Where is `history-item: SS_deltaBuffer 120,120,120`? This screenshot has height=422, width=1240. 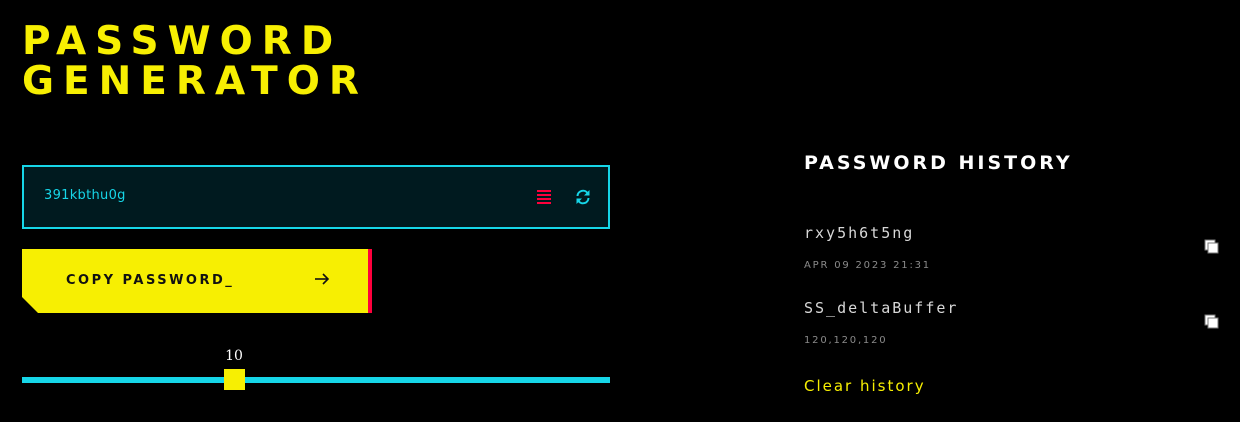 history-item: SS_deltaBuffer 120,120,120 is located at coordinates (1014, 336).